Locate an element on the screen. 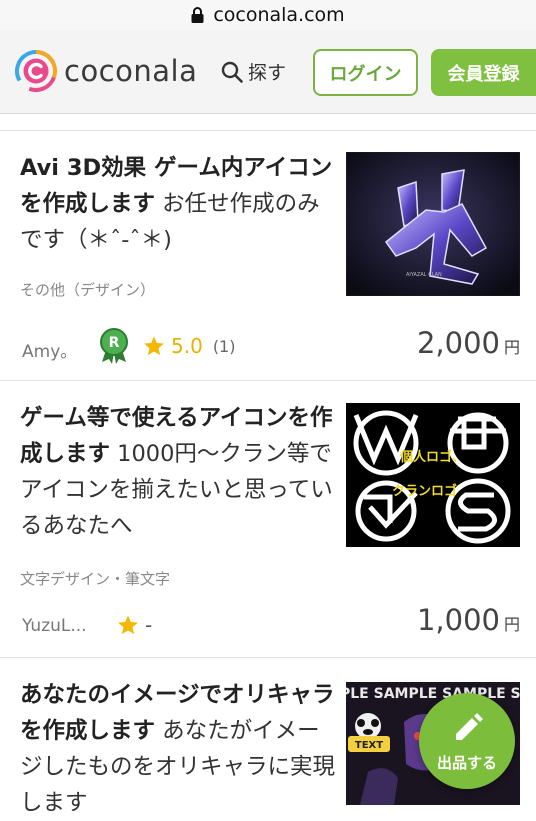 The height and width of the screenshot is (821, 536). review-count: (1) is located at coordinates (224, 346).